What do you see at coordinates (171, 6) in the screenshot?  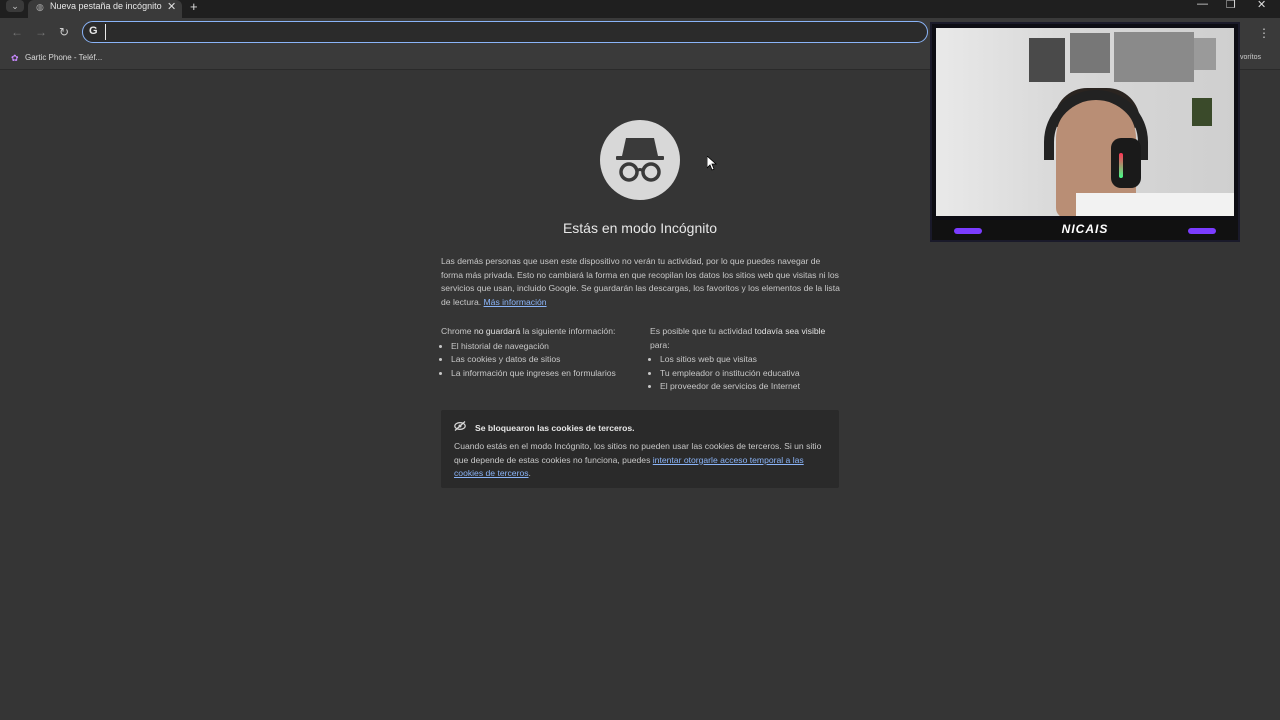 I see `close-tab-icon: ✕` at bounding box center [171, 6].